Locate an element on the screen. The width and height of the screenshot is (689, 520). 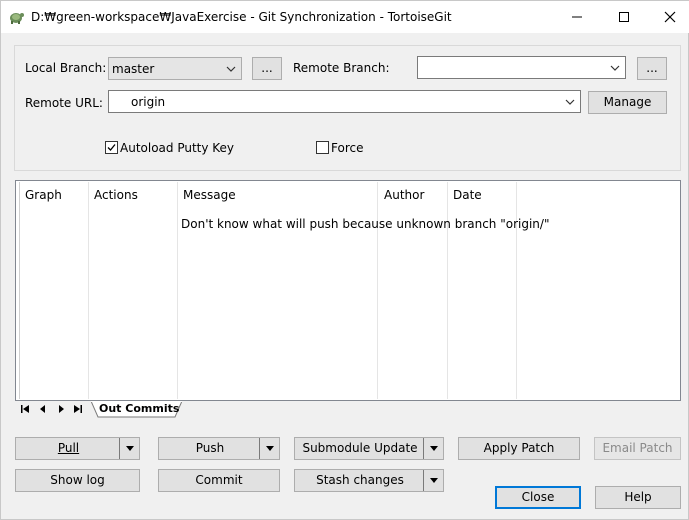
email-patch-button: Email Patch is located at coordinates (637, 448).